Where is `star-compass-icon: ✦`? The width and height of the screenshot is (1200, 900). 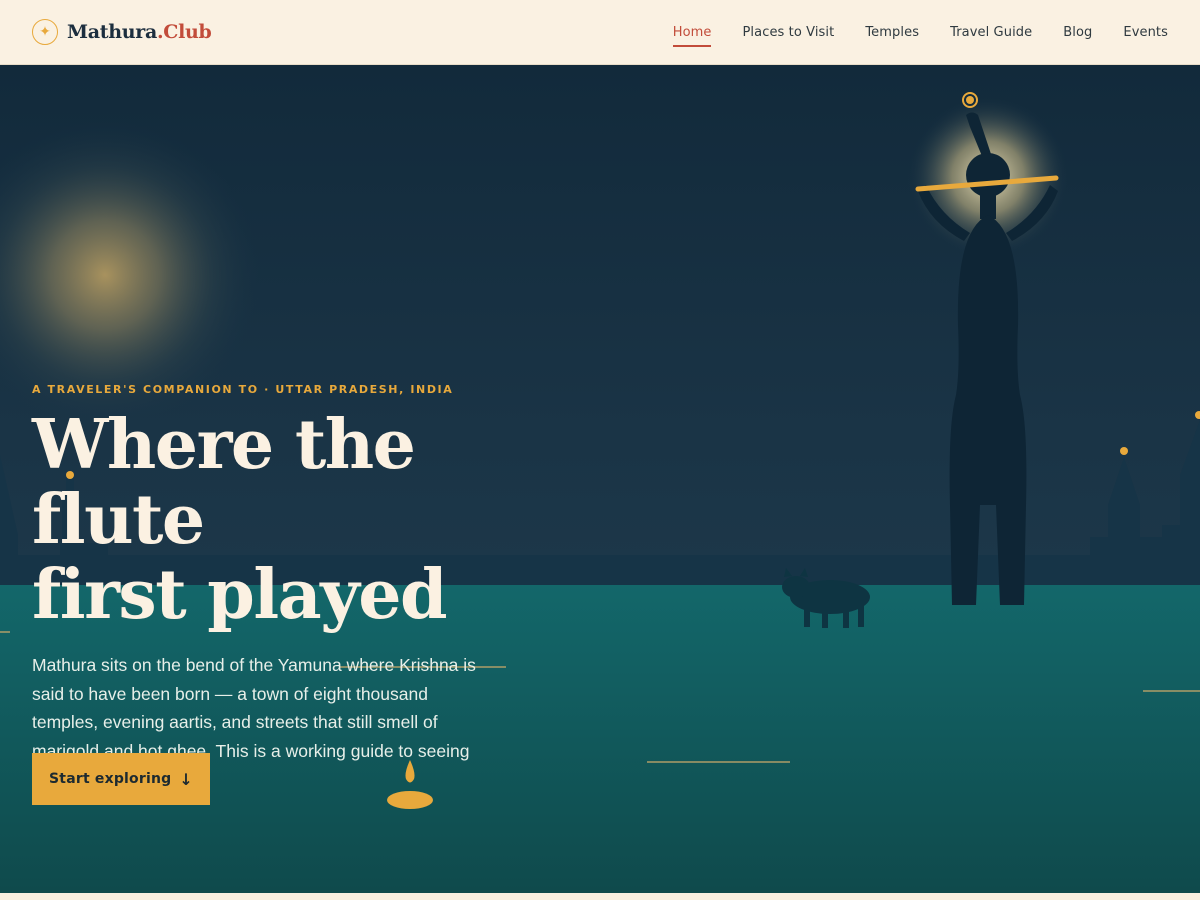
star-compass-icon: ✦ is located at coordinates (45, 32).